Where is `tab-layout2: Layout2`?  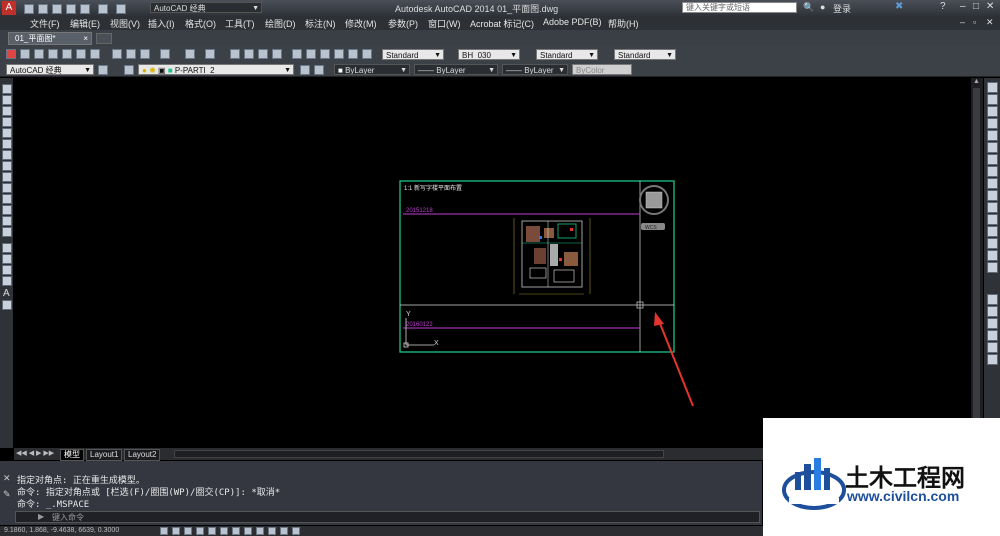
tab-layout2: Layout2 is located at coordinates (142, 455).